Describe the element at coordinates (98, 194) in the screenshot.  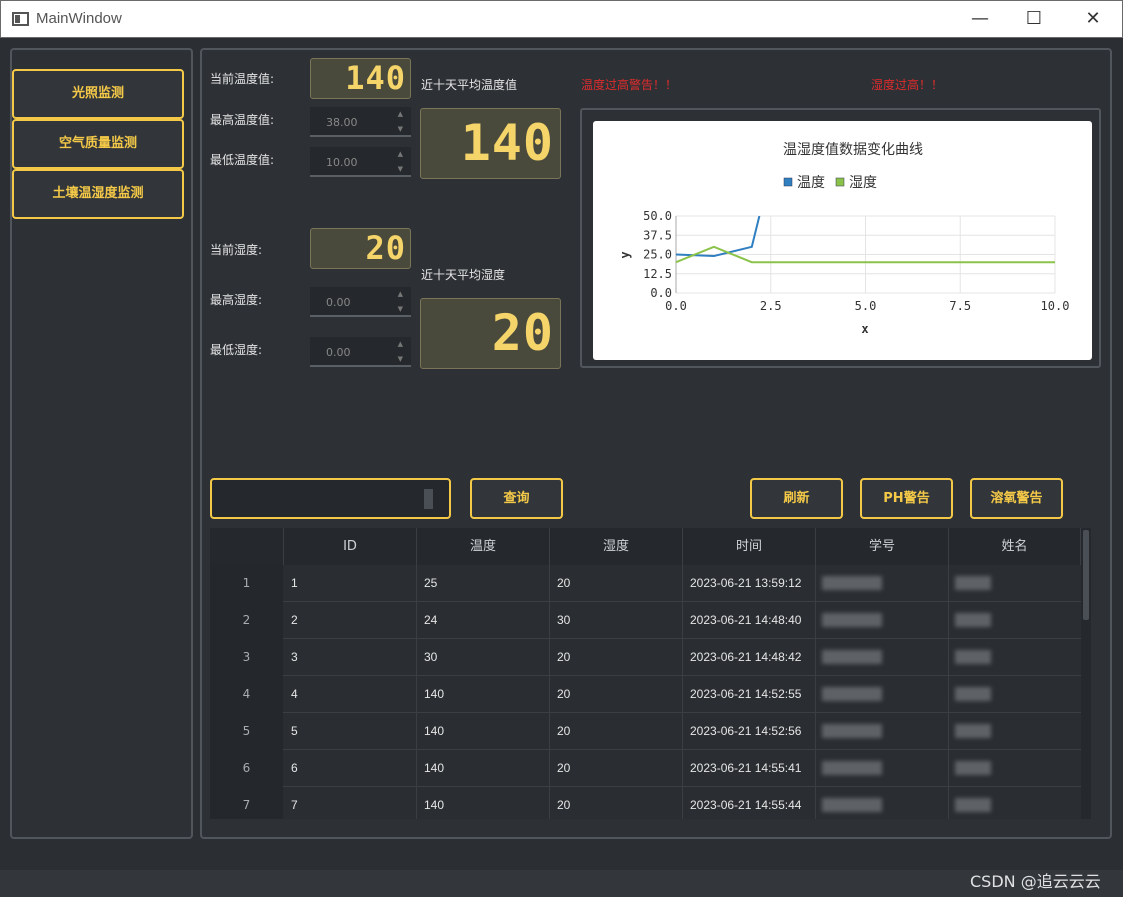
I see `soil-monitor-button: 土壤温湿度监测` at that location.